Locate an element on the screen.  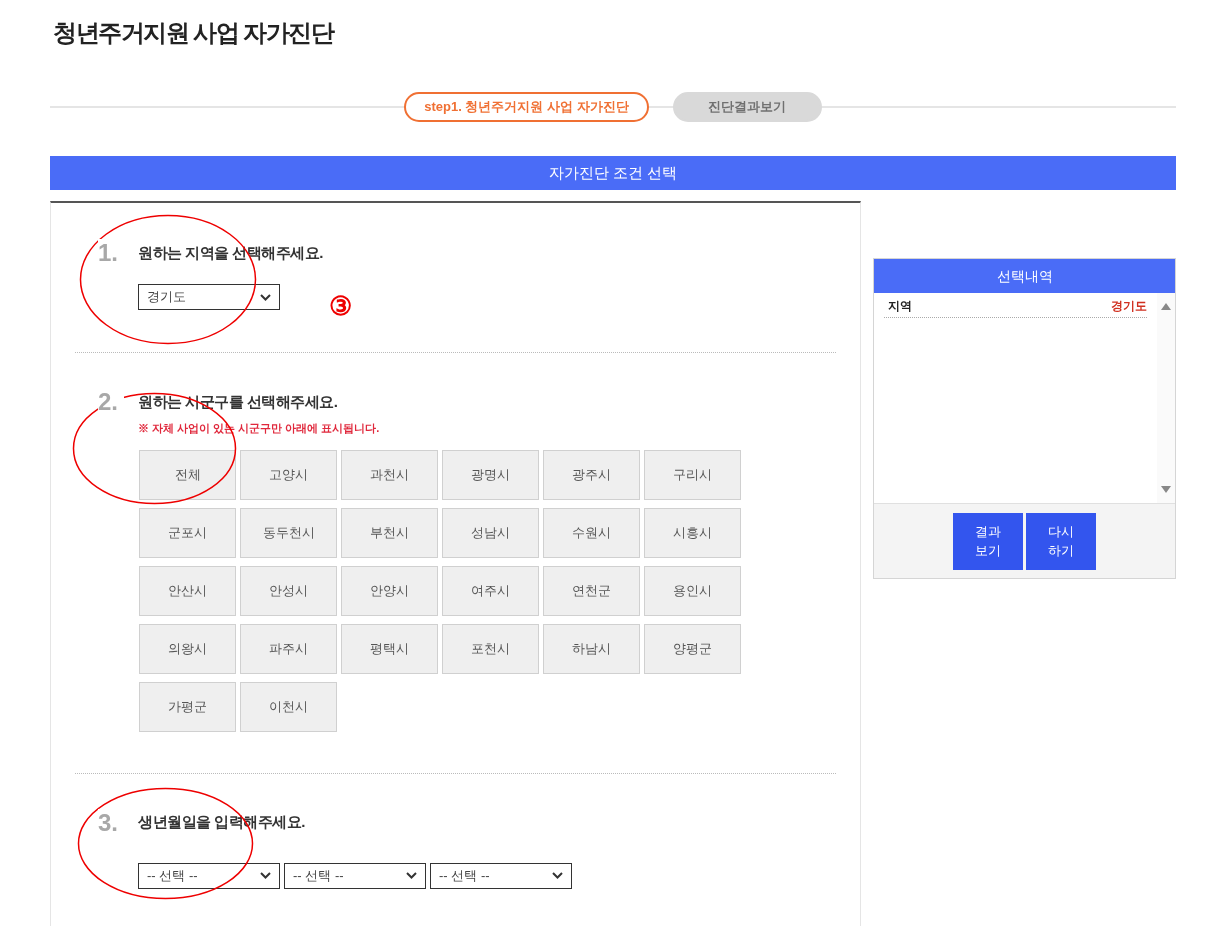
summary-button: 다시 하기 is located at coordinates (1061, 541).